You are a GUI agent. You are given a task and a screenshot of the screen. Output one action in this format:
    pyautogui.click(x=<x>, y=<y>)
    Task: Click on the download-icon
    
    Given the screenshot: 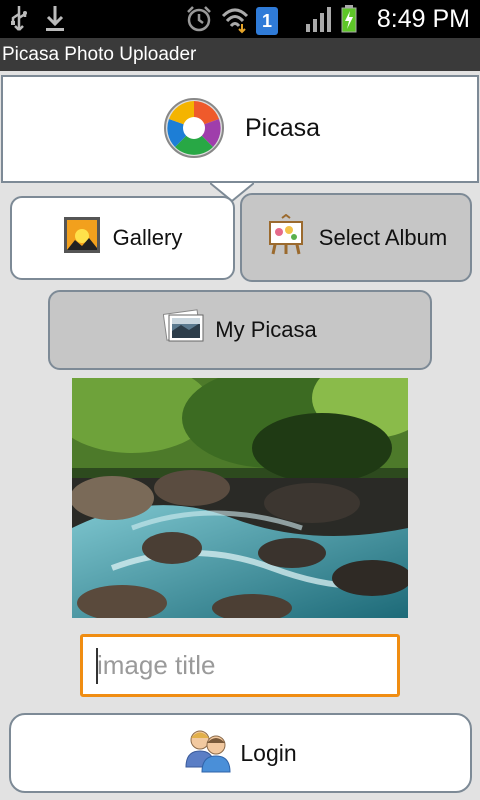 What is the action you would take?
    pyautogui.click(x=55, y=21)
    